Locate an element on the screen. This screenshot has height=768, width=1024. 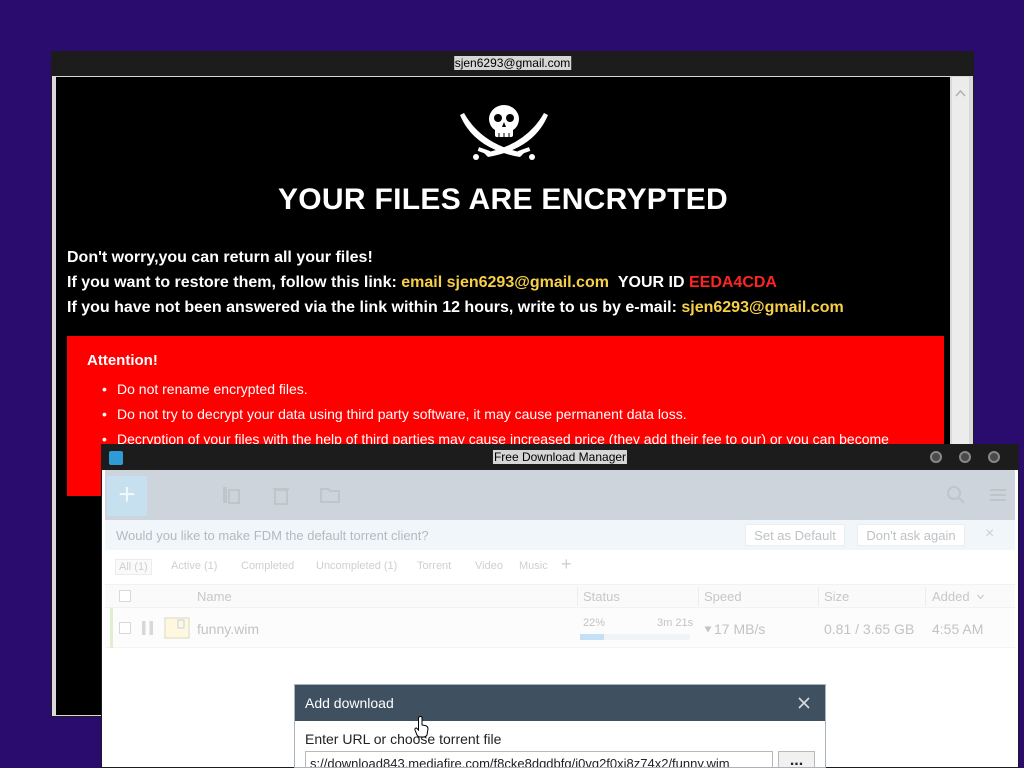
url-input is located at coordinates (539, 759).